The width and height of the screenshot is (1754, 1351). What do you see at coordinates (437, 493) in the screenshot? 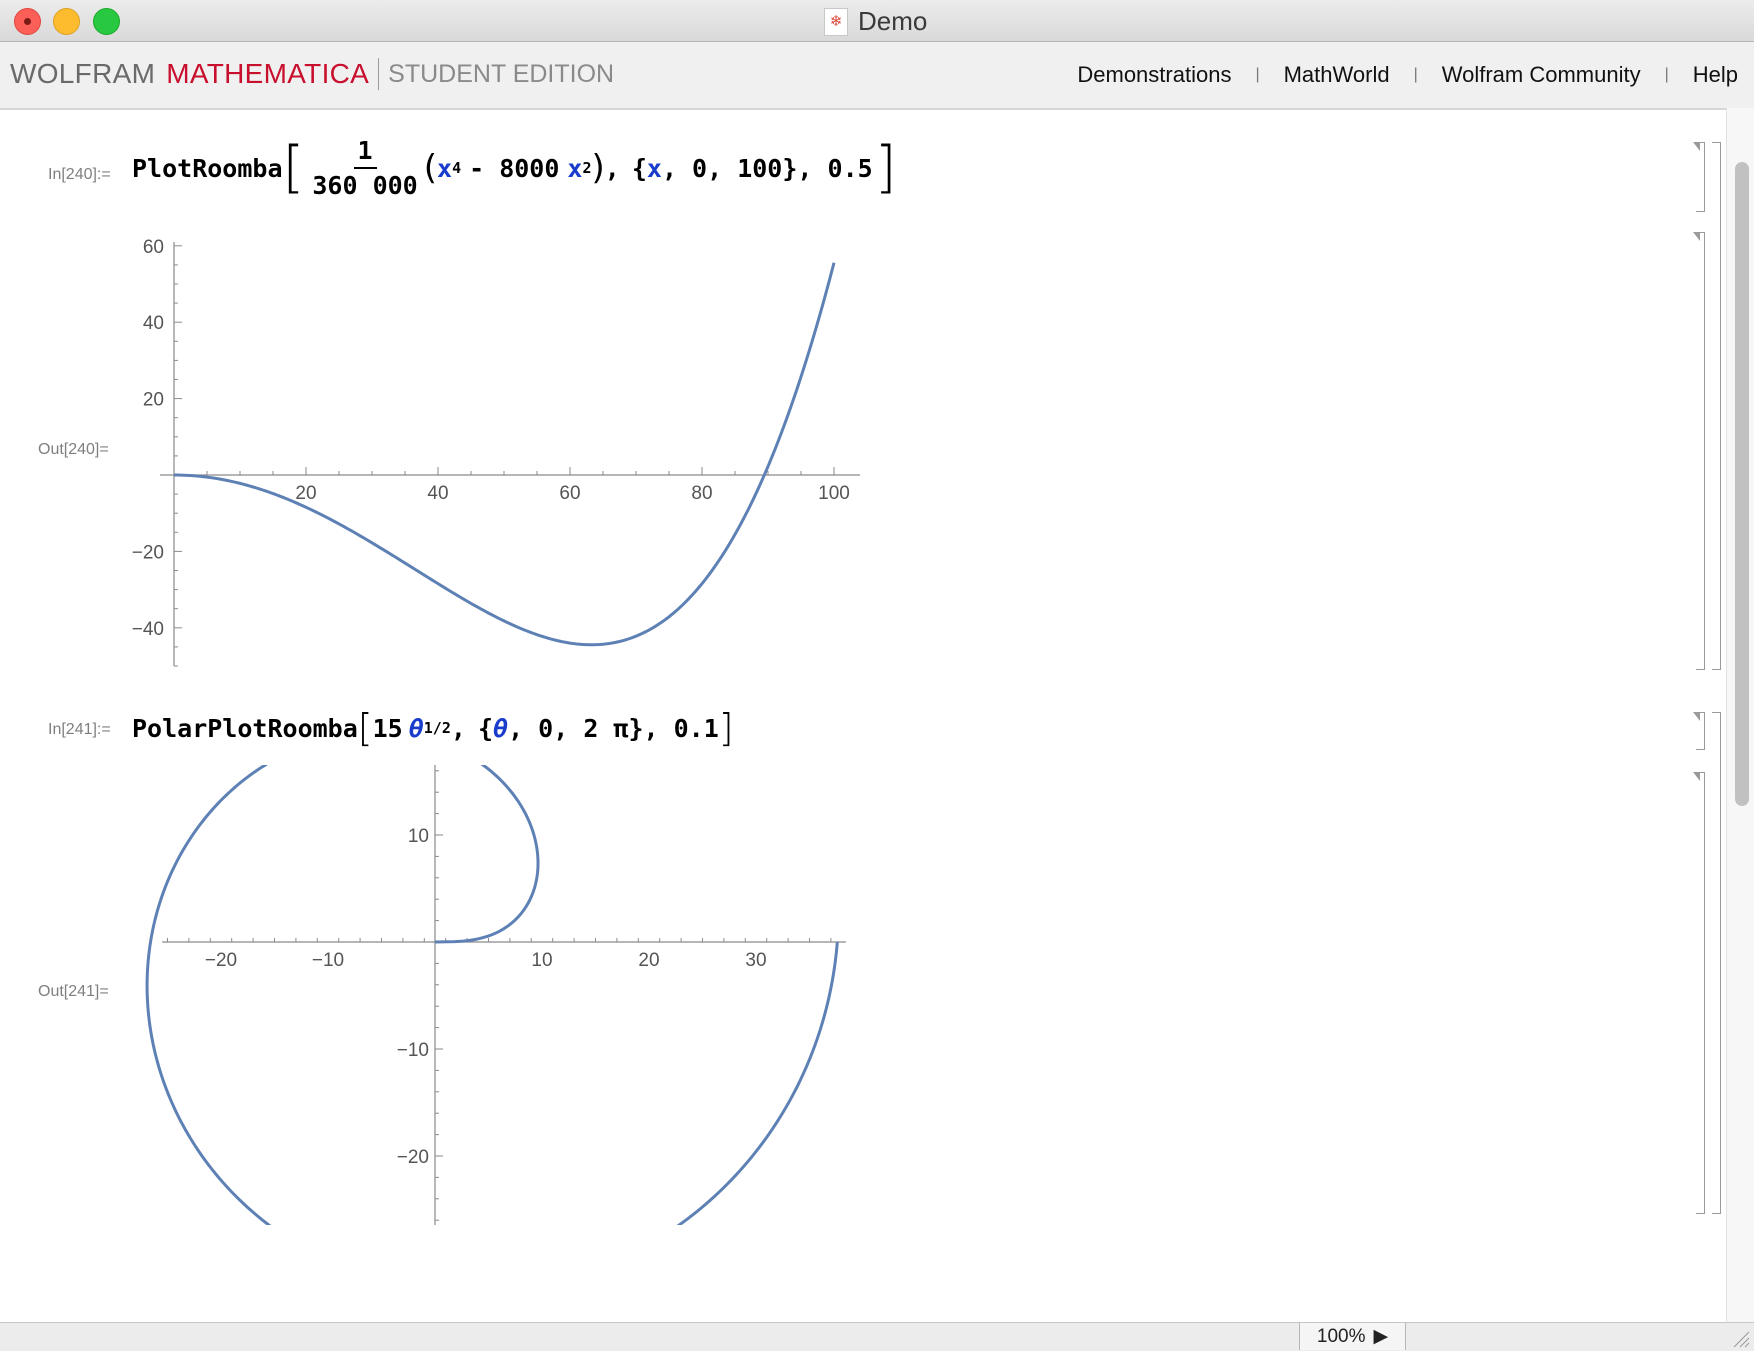
I see `x-tick-label: 40` at bounding box center [437, 493].